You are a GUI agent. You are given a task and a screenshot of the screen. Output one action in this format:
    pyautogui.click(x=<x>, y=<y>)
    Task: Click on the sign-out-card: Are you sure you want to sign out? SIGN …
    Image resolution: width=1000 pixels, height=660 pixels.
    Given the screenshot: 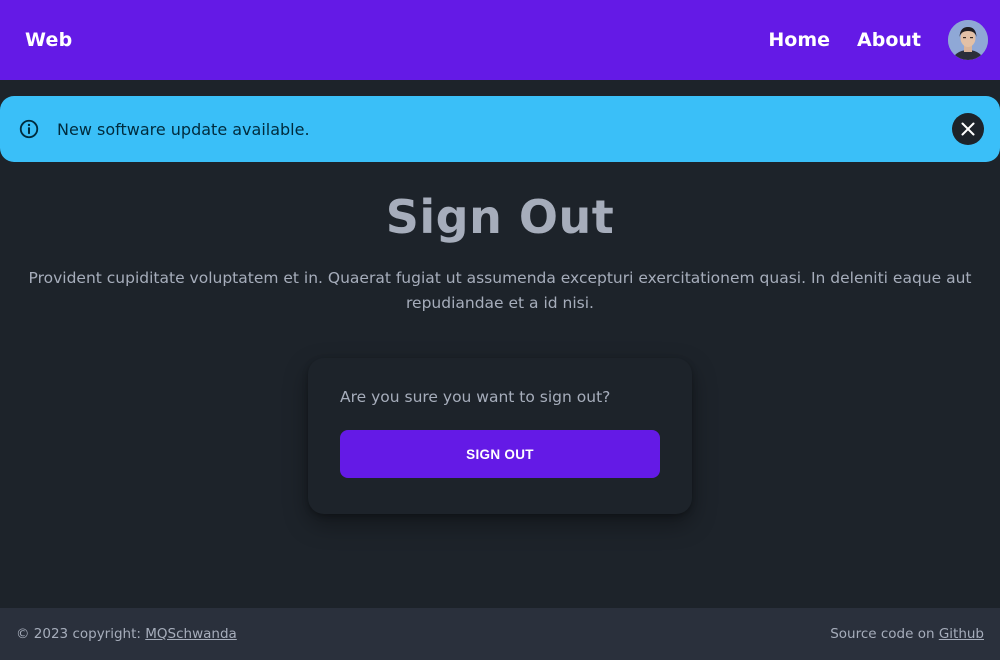 What is the action you would take?
    pyautogui.click(x=500, y=436)
    